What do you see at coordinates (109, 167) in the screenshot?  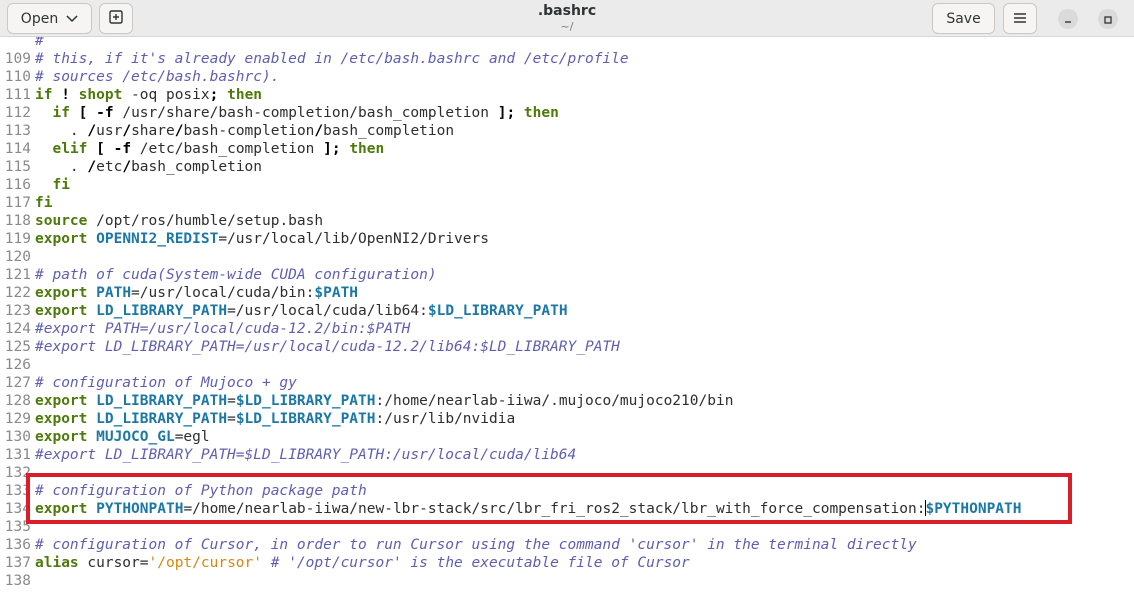 I see `code-token: etc` at bounding box center [109, 167].